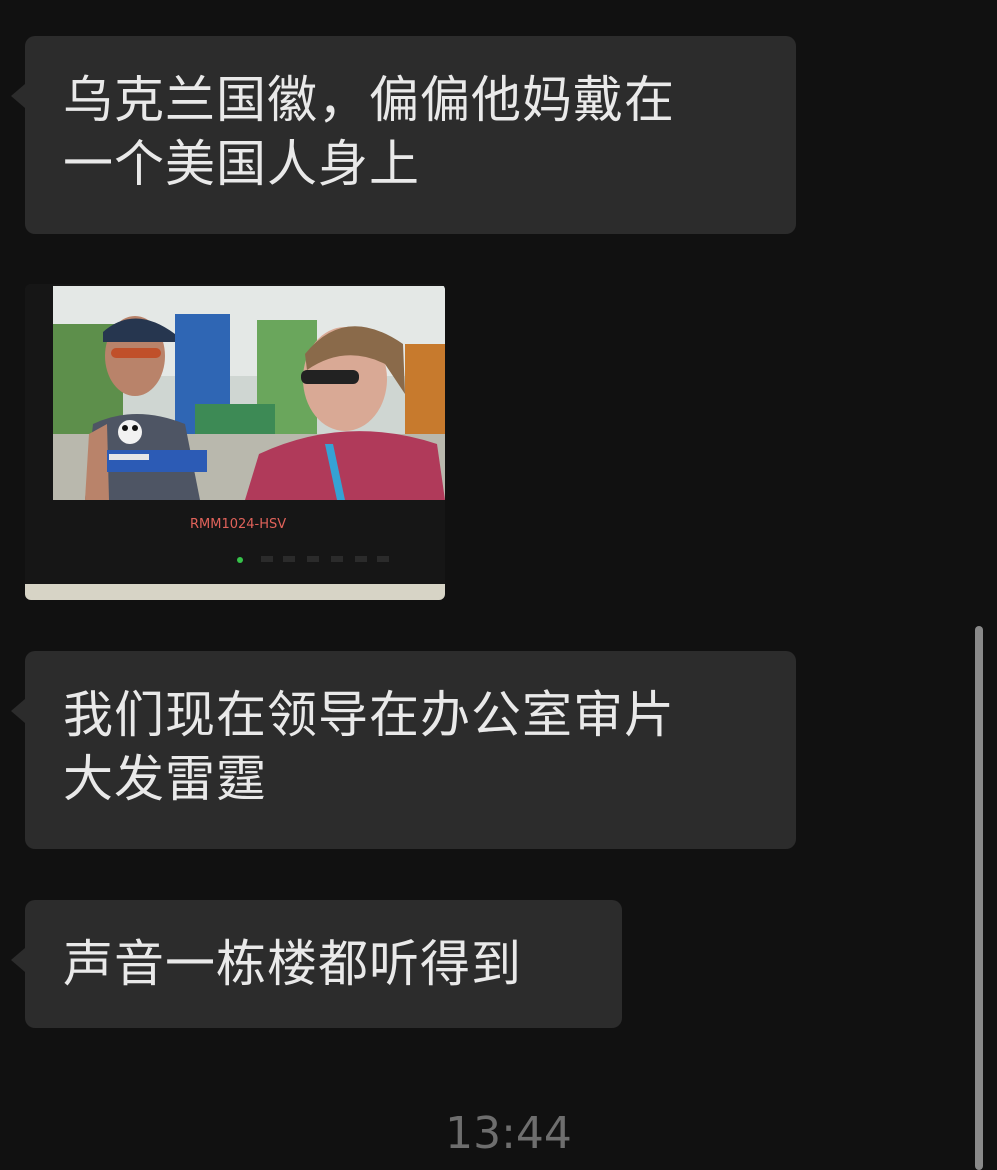 The width and height of the screenshot is (997, 1170). I want to click on message-text-line: 乌克兰国徽，偏偏他妈戴在, so click(369, 100).